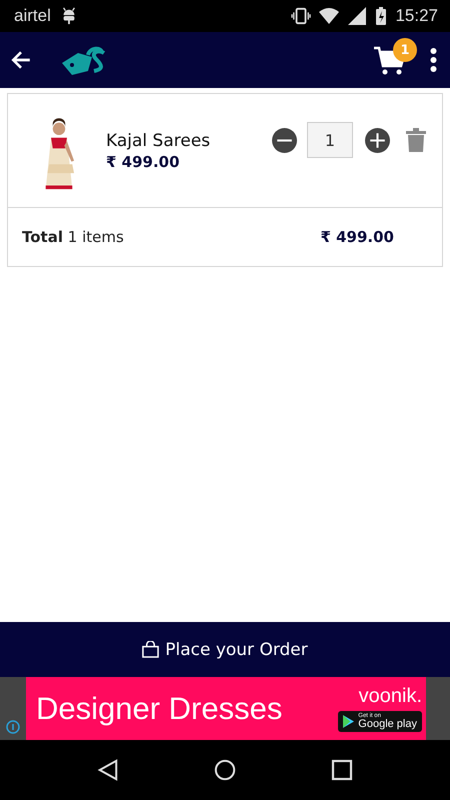 Image resolution: width=450 pixels, height=800 pixels. What do you see at coordinates (83, 60) in the screenshot?
I see `tag-logo-icon` at bounding box center [83, 60].